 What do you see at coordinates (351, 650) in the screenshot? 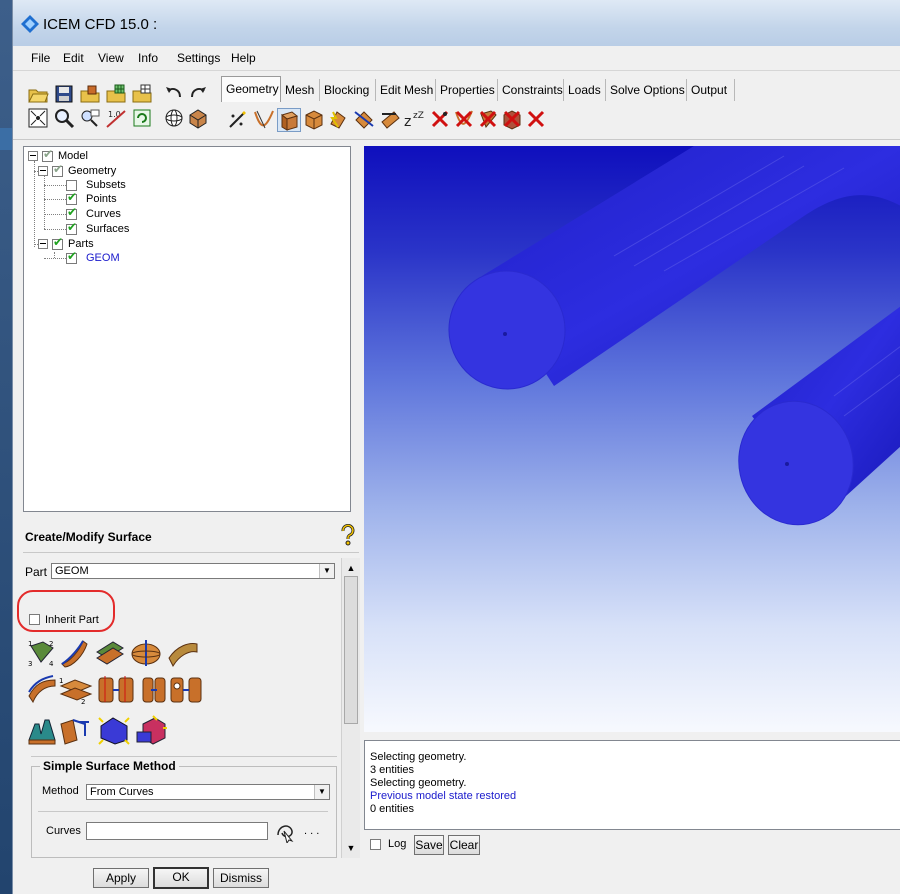
I see `scroll-thumb` at bounding box center [351, 650].